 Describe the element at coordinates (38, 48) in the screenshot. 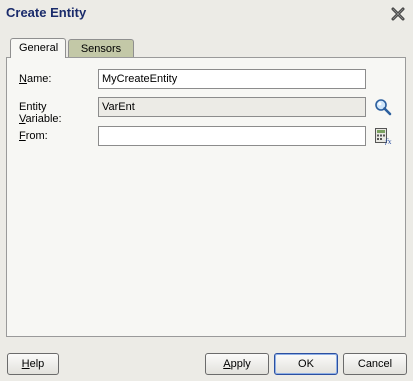

I see `tab-general: General` at that location.